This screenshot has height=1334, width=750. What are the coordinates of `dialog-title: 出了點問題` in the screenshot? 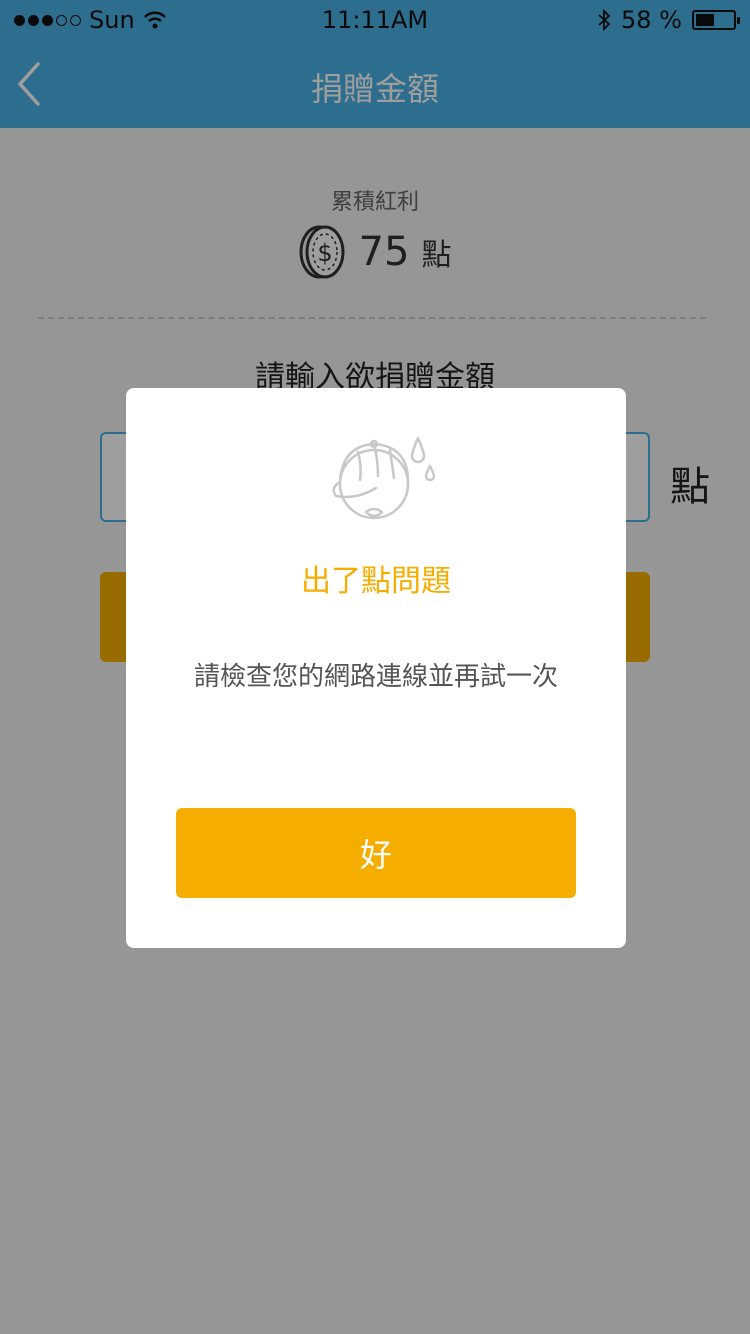 It's located at (376, 581).